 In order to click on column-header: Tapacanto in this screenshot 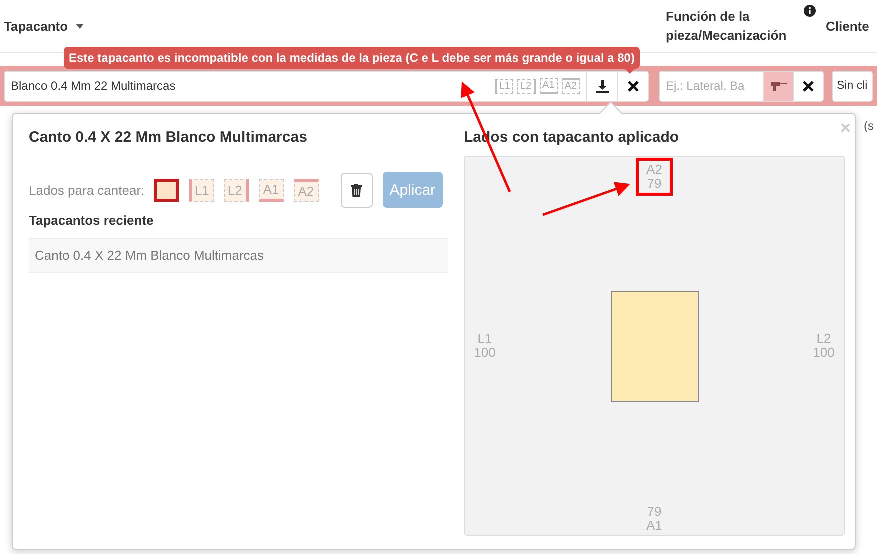, I will do `click(36, 26)`.